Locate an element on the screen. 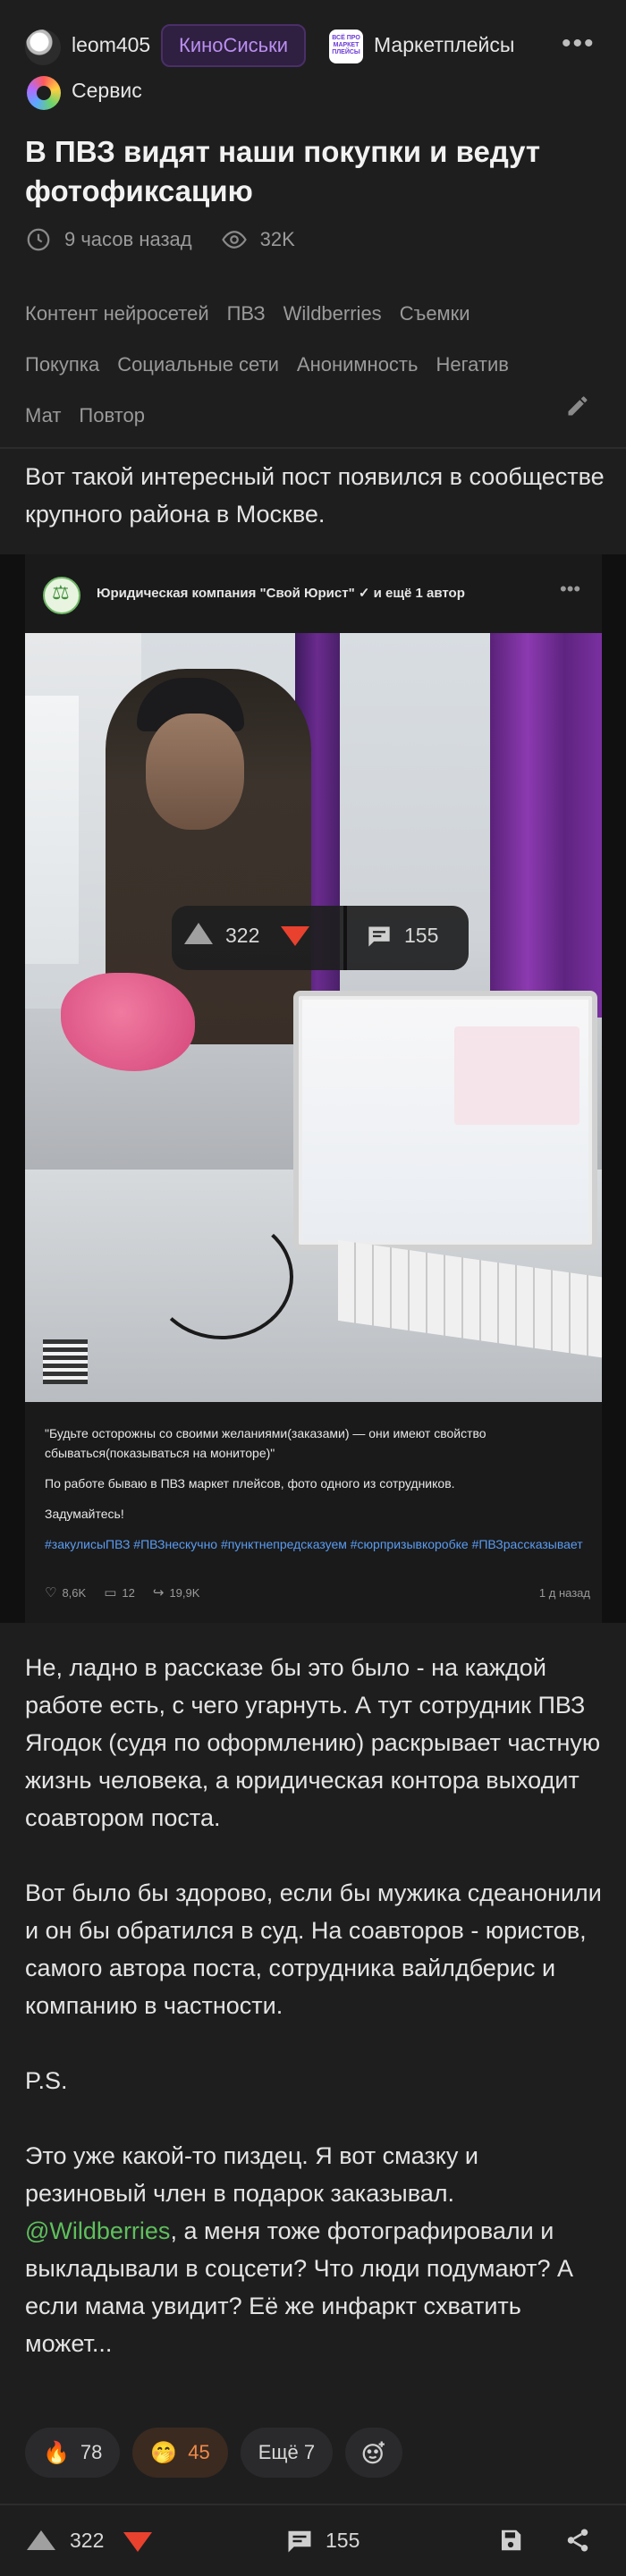 This screenshot has height=2576, width=626. embedded-more-icon: ••• is located at coordinates (570, 589).